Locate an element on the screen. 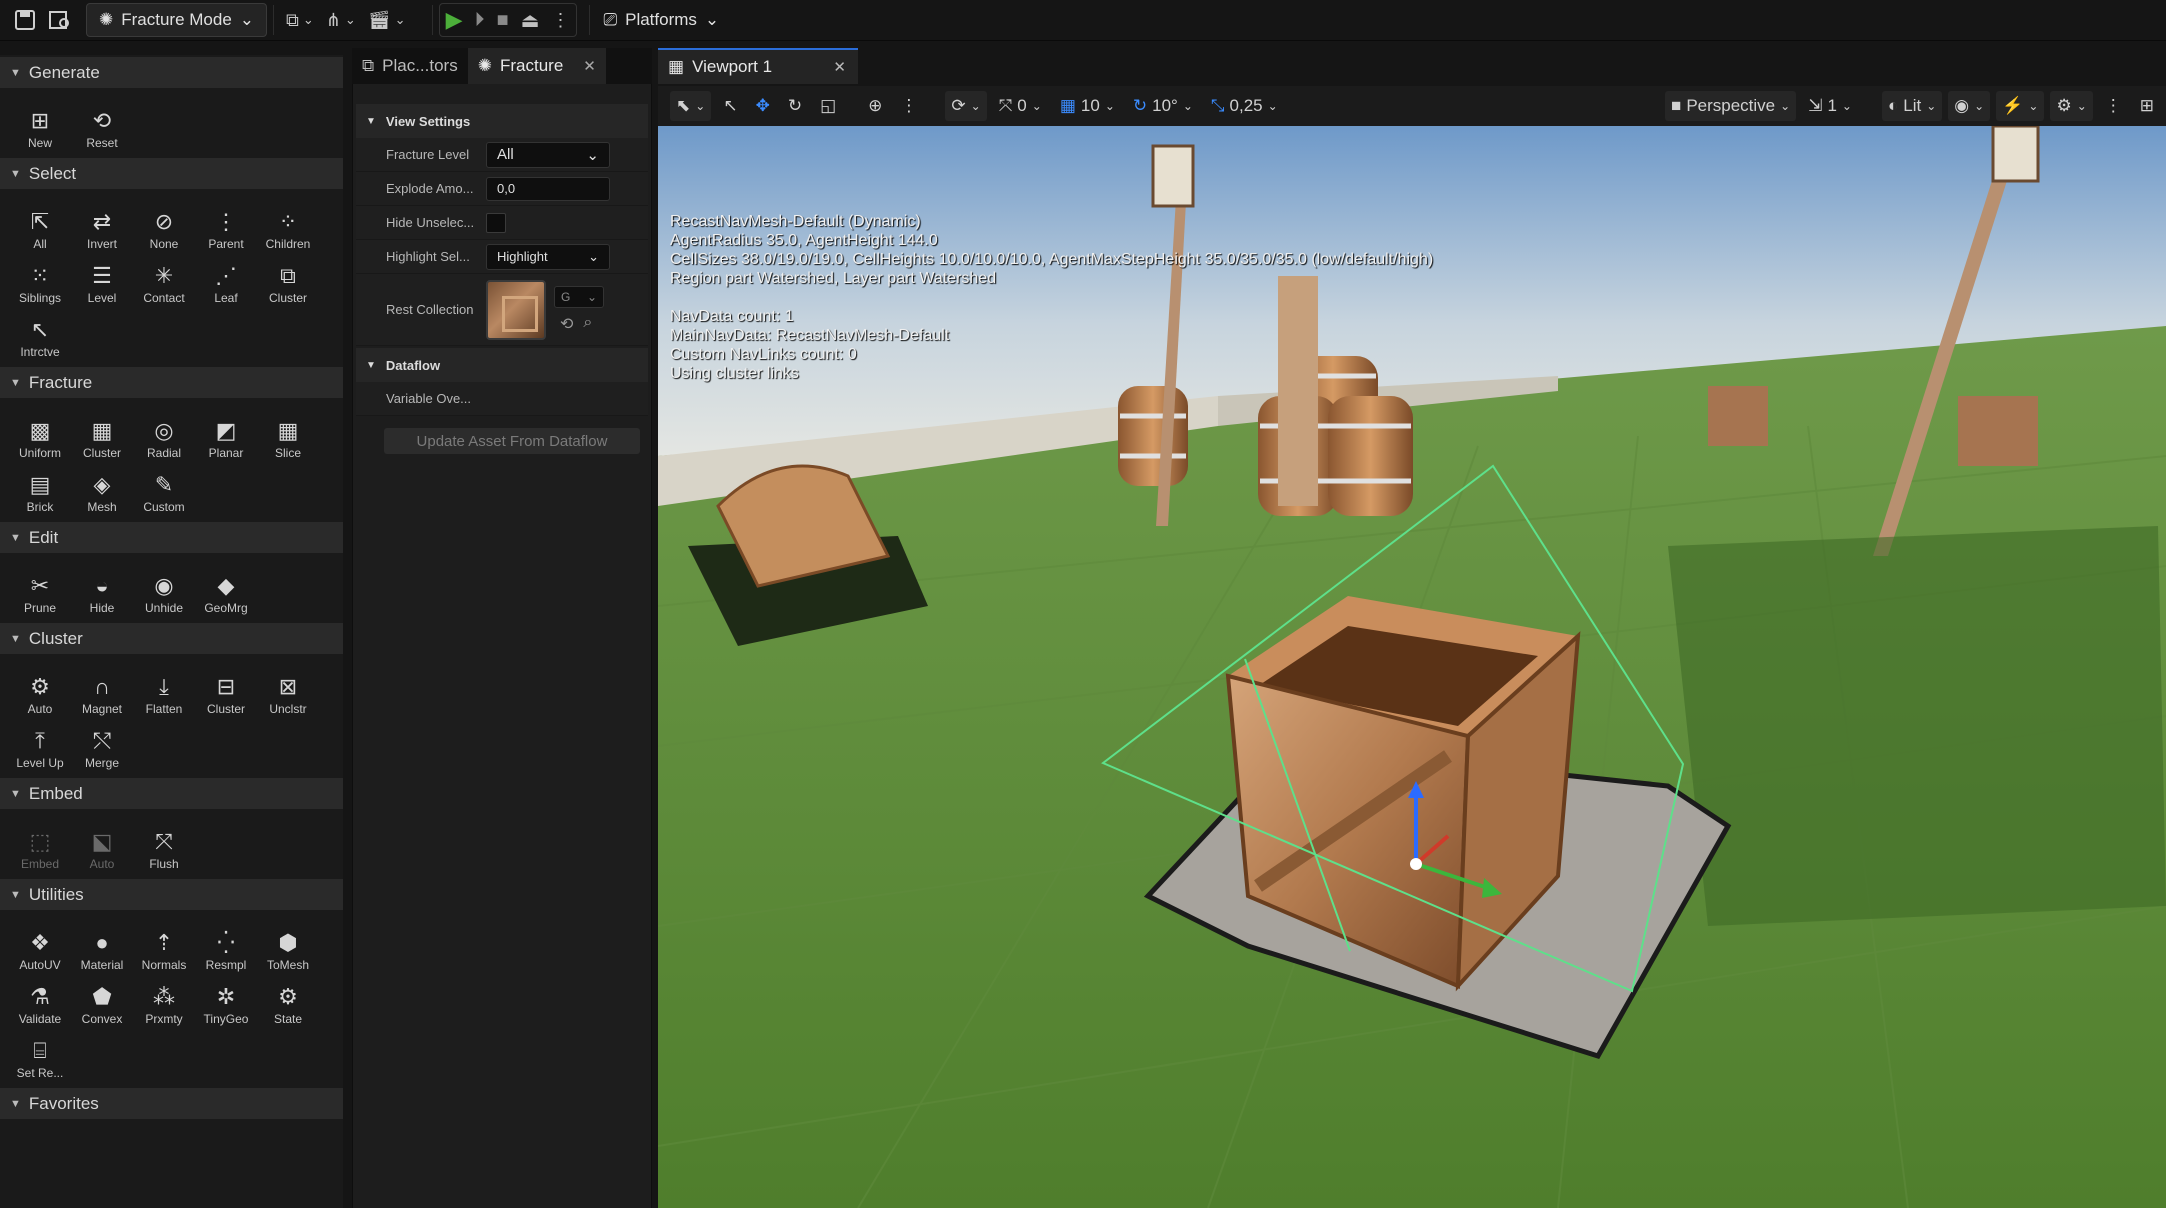  viewport-tab: ▦ Viewport 1 ✕ is located at coordinates (758, 66).